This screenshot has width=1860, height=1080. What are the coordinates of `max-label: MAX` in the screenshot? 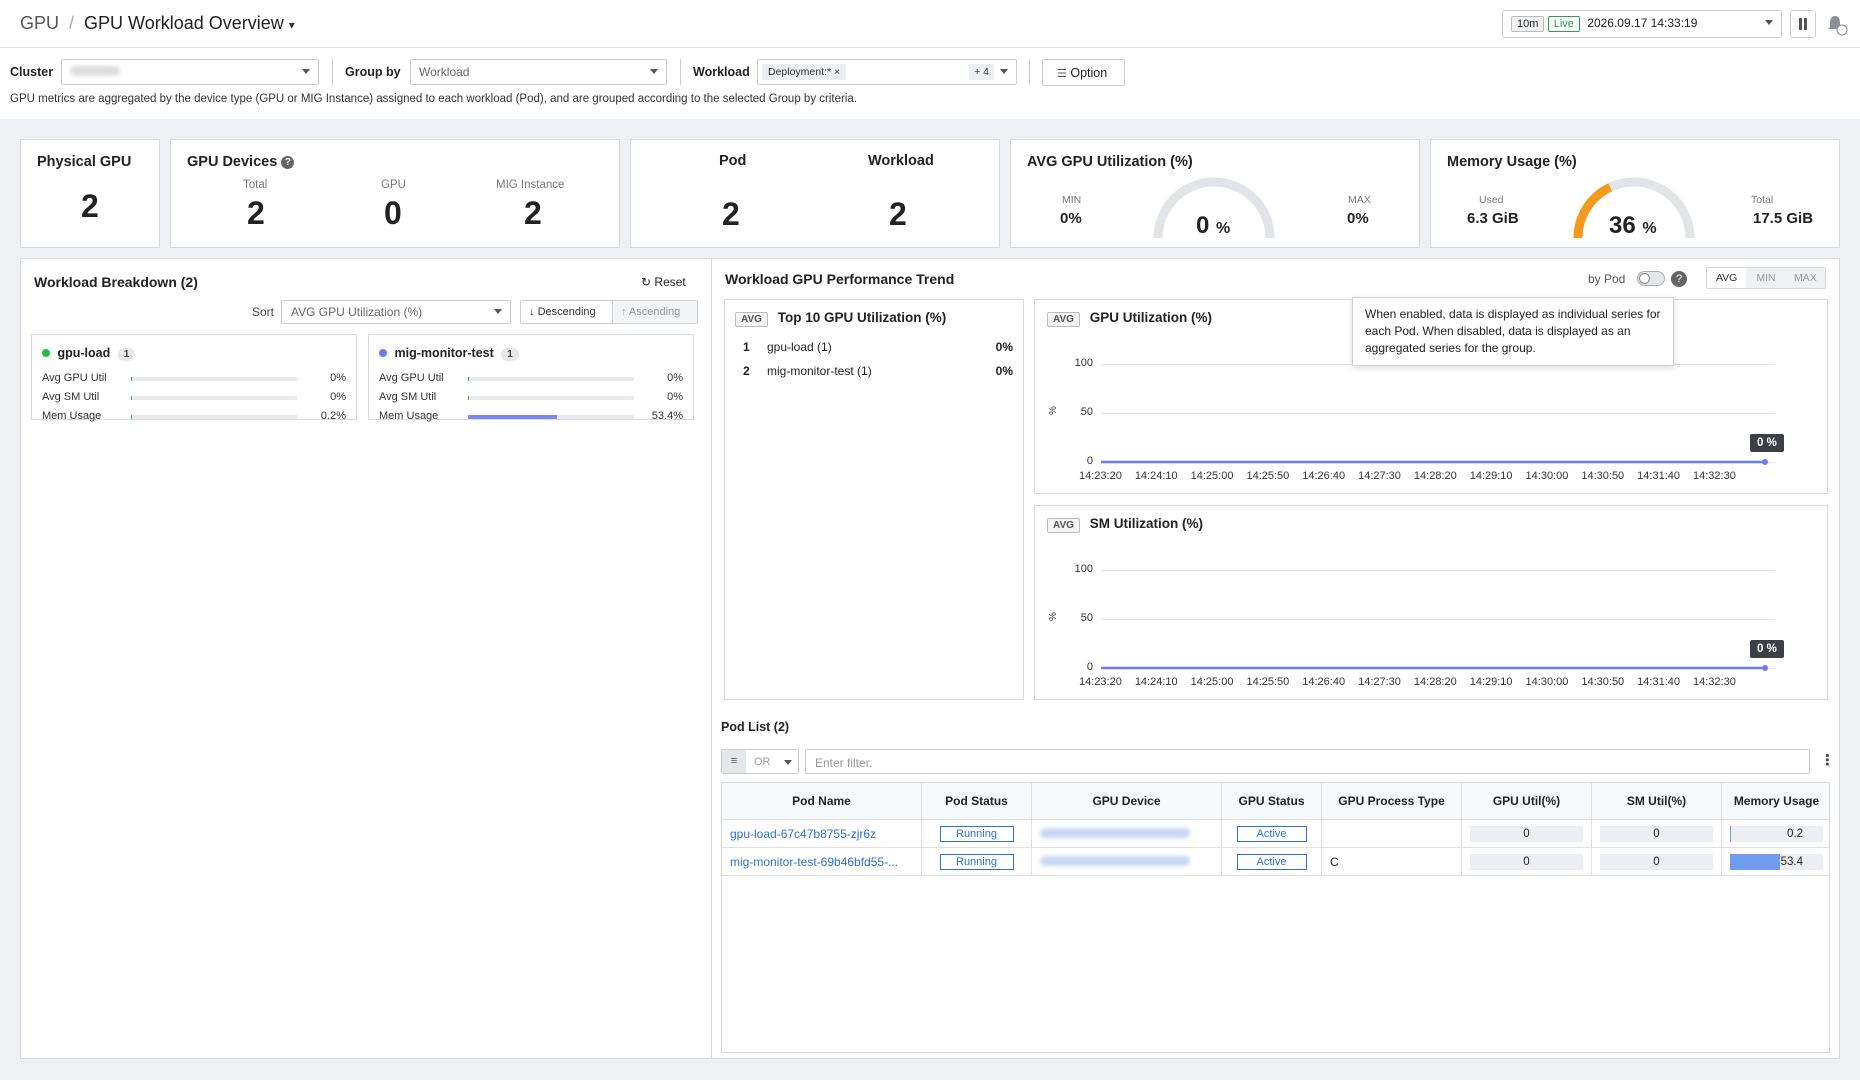 It's located at (1359, 200).